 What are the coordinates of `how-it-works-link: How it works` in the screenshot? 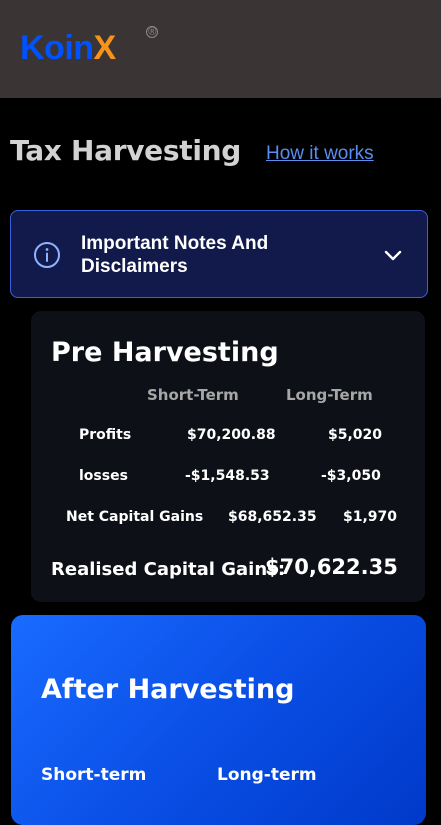 It's located at (320, 154).